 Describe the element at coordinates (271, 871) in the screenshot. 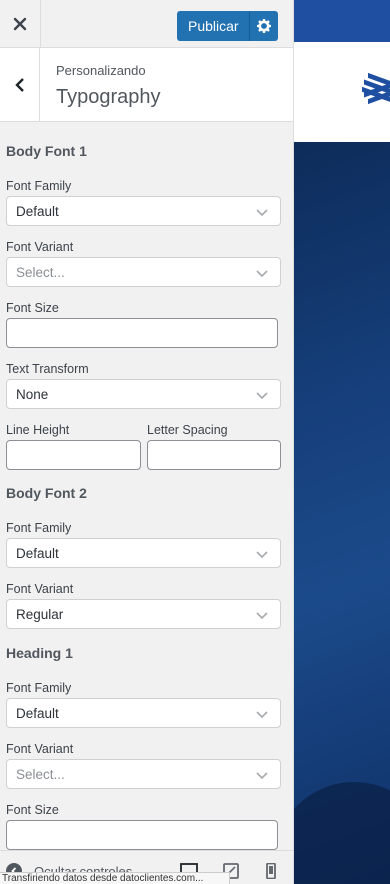

I see `mobile-preview-icon` at that location.